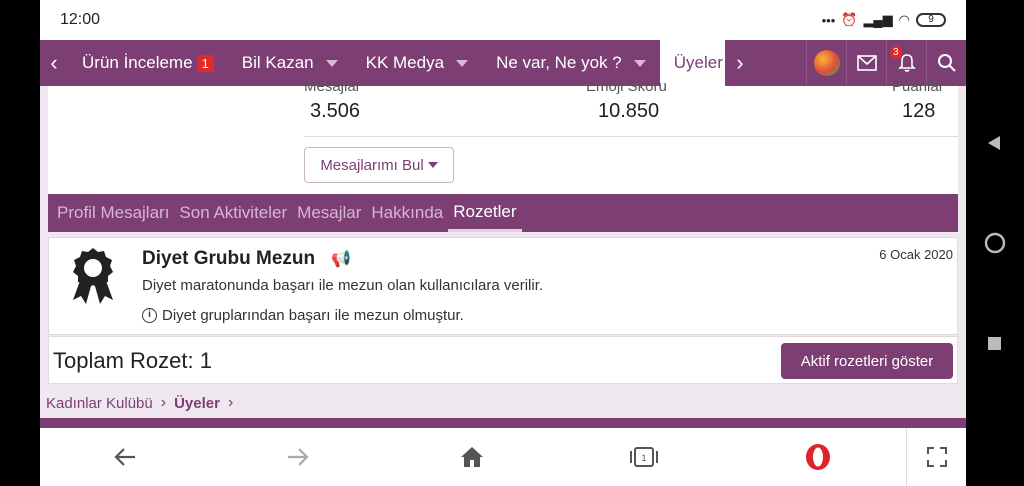 This screenshot has width=1024, height=486. I want to click on battery-icon: 9, so click(931, 20).